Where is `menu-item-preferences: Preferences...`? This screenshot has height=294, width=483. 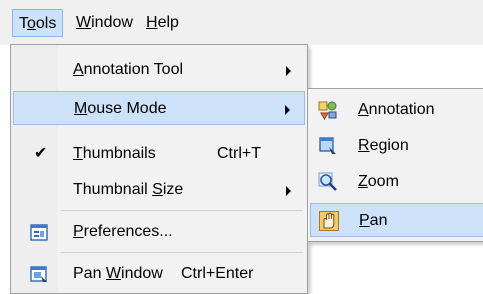 menu-item-preferences: Preferences... is located at coordinates (159, 232).